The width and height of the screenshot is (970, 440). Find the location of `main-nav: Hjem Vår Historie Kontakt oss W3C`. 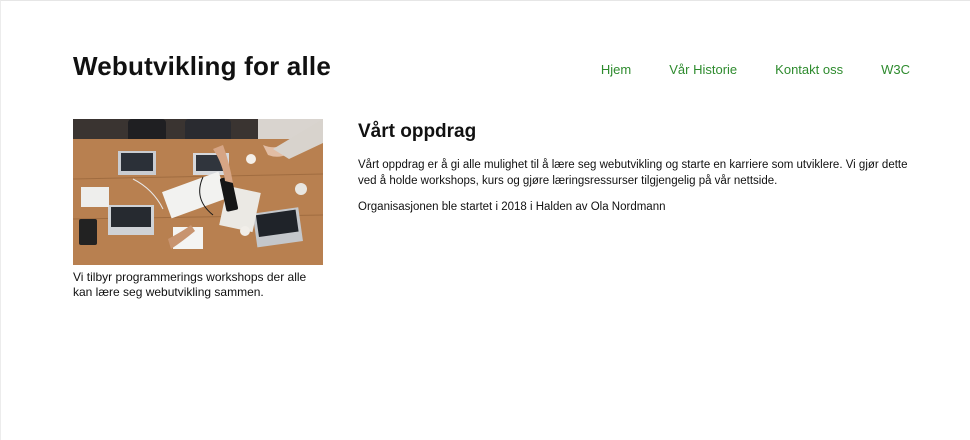

main-nav: Hjem Vår Historie Kontakt oss W3C is located at coordinates (755, 69).